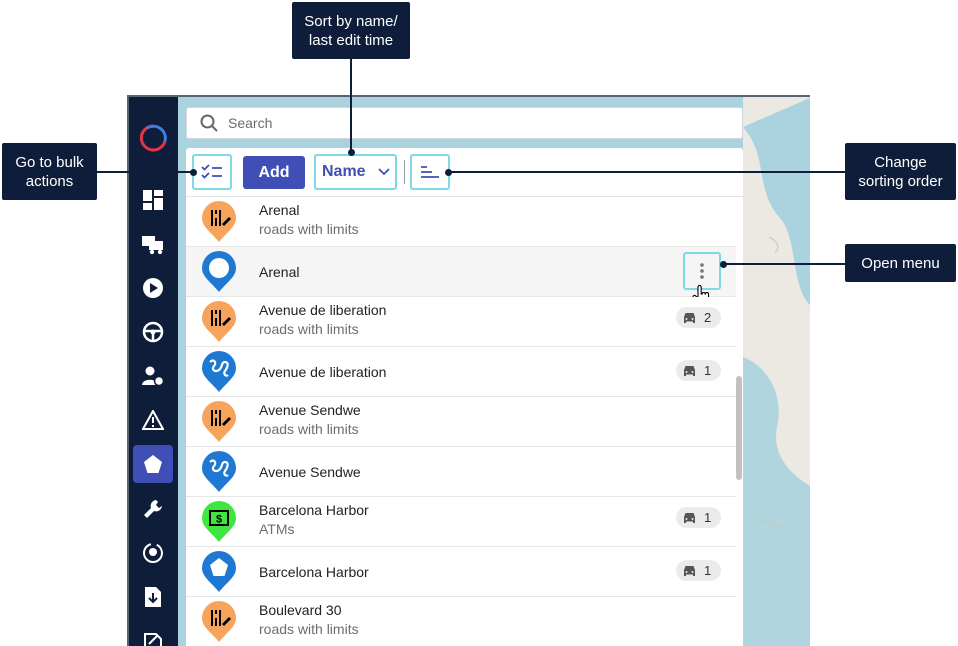 The width and height of the screenshot is (958, 646). I want to click on checklist-icon, so click(211, 171).